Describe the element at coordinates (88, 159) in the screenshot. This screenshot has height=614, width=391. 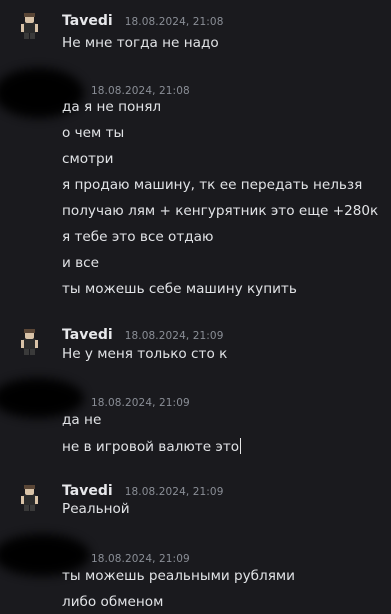
I see `message-text: смотри` at that location.